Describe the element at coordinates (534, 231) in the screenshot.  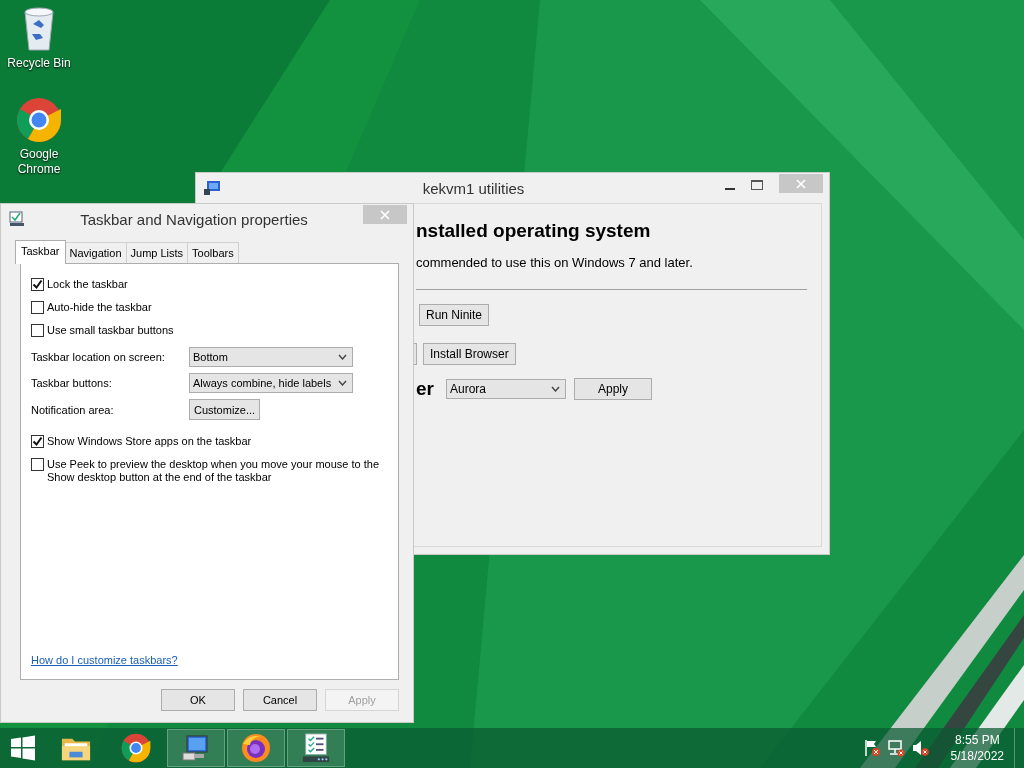
I see `heading: nstalled operating system` at that location.